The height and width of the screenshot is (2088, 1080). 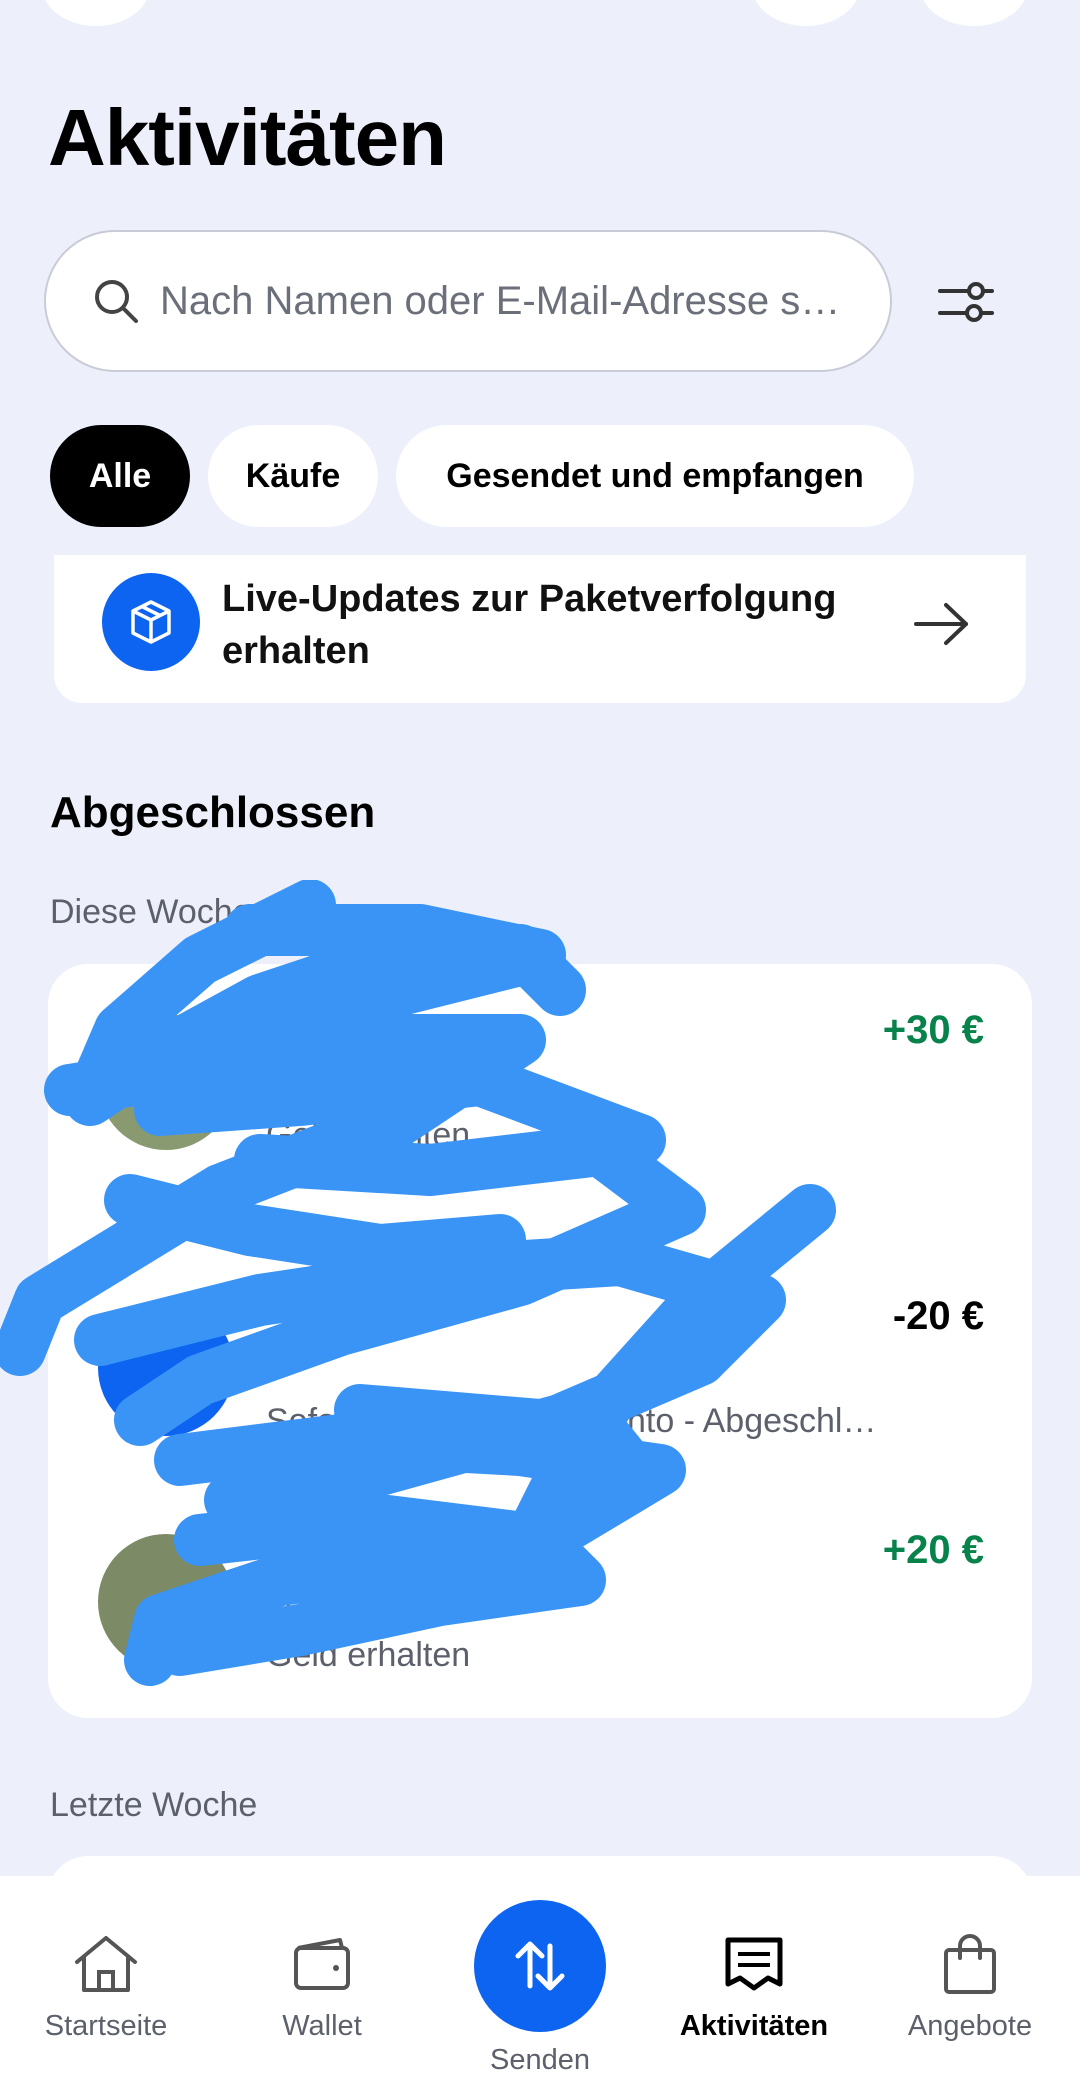 What do you see at coordinates (351, 1601) in the screenshot?
I see `transaction-date: 20.07.2026` at bounding box center [351, 1601].